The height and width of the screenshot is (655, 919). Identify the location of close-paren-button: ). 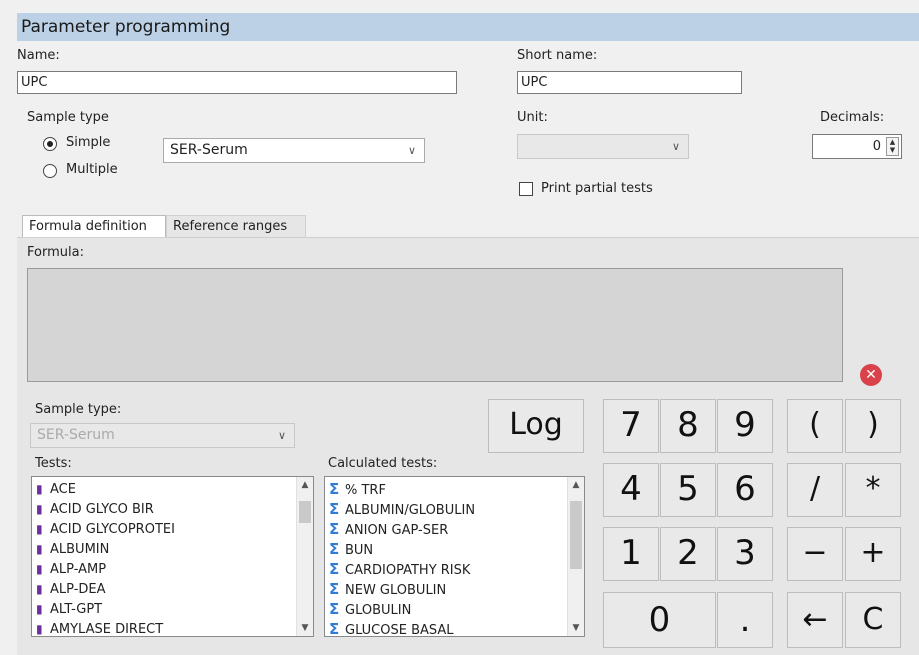
(873, 426).